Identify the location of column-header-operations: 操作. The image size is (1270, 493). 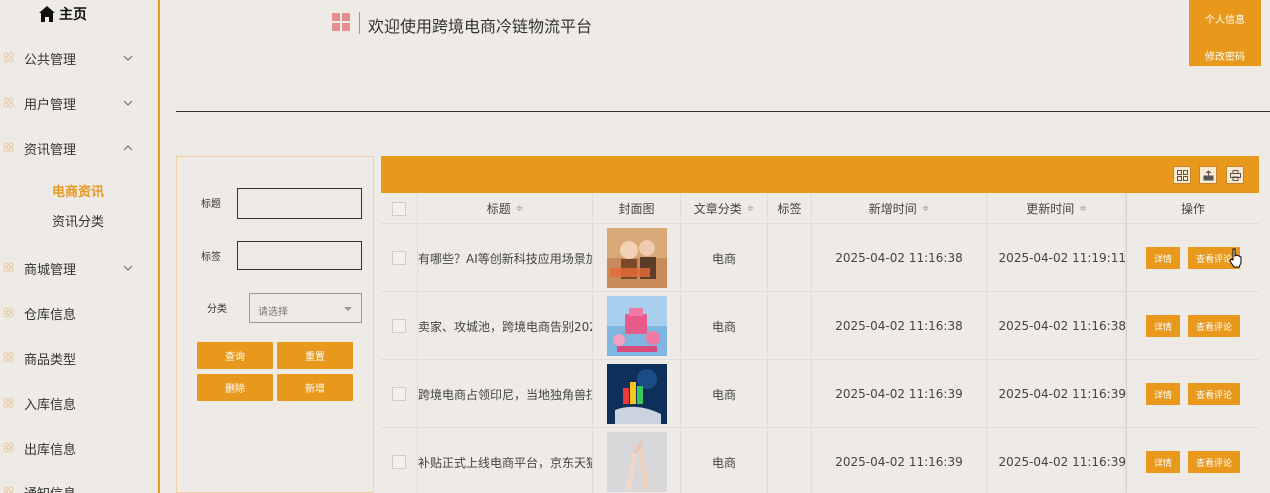
(1193, 208).